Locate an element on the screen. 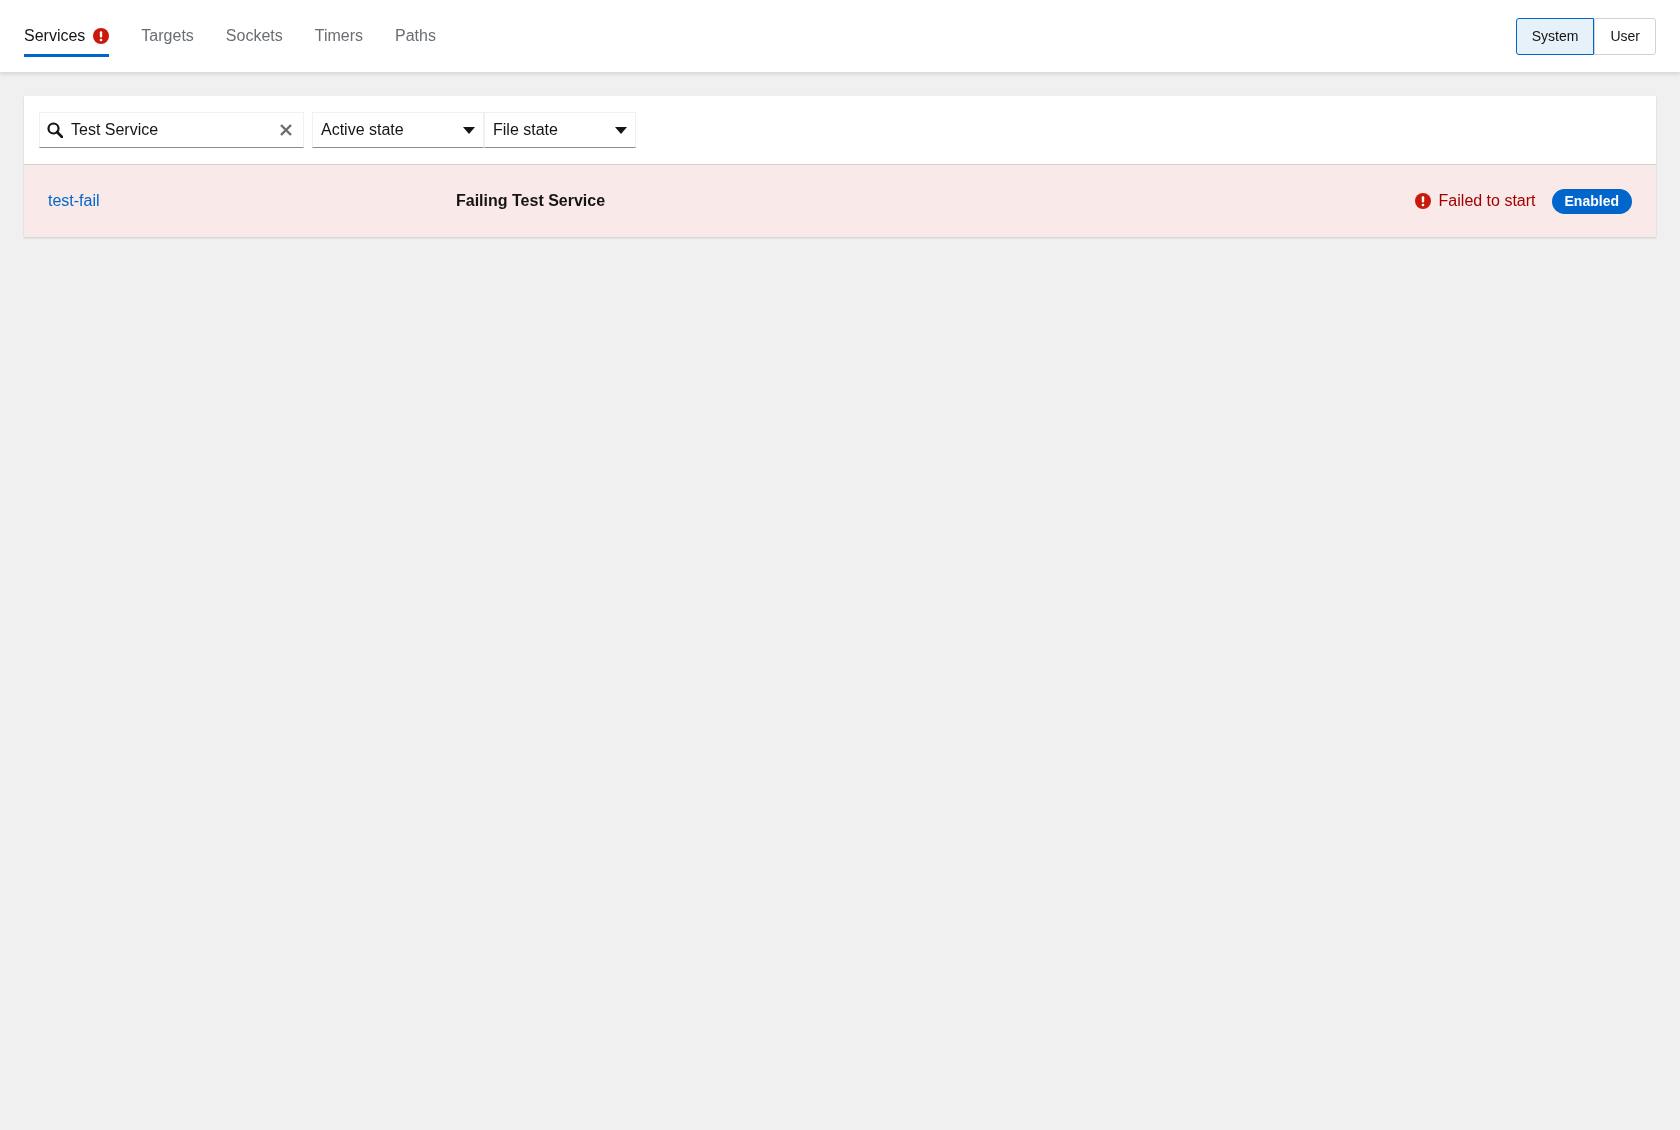  file-state-label: Enabled is located at coordinates (1591, 201).